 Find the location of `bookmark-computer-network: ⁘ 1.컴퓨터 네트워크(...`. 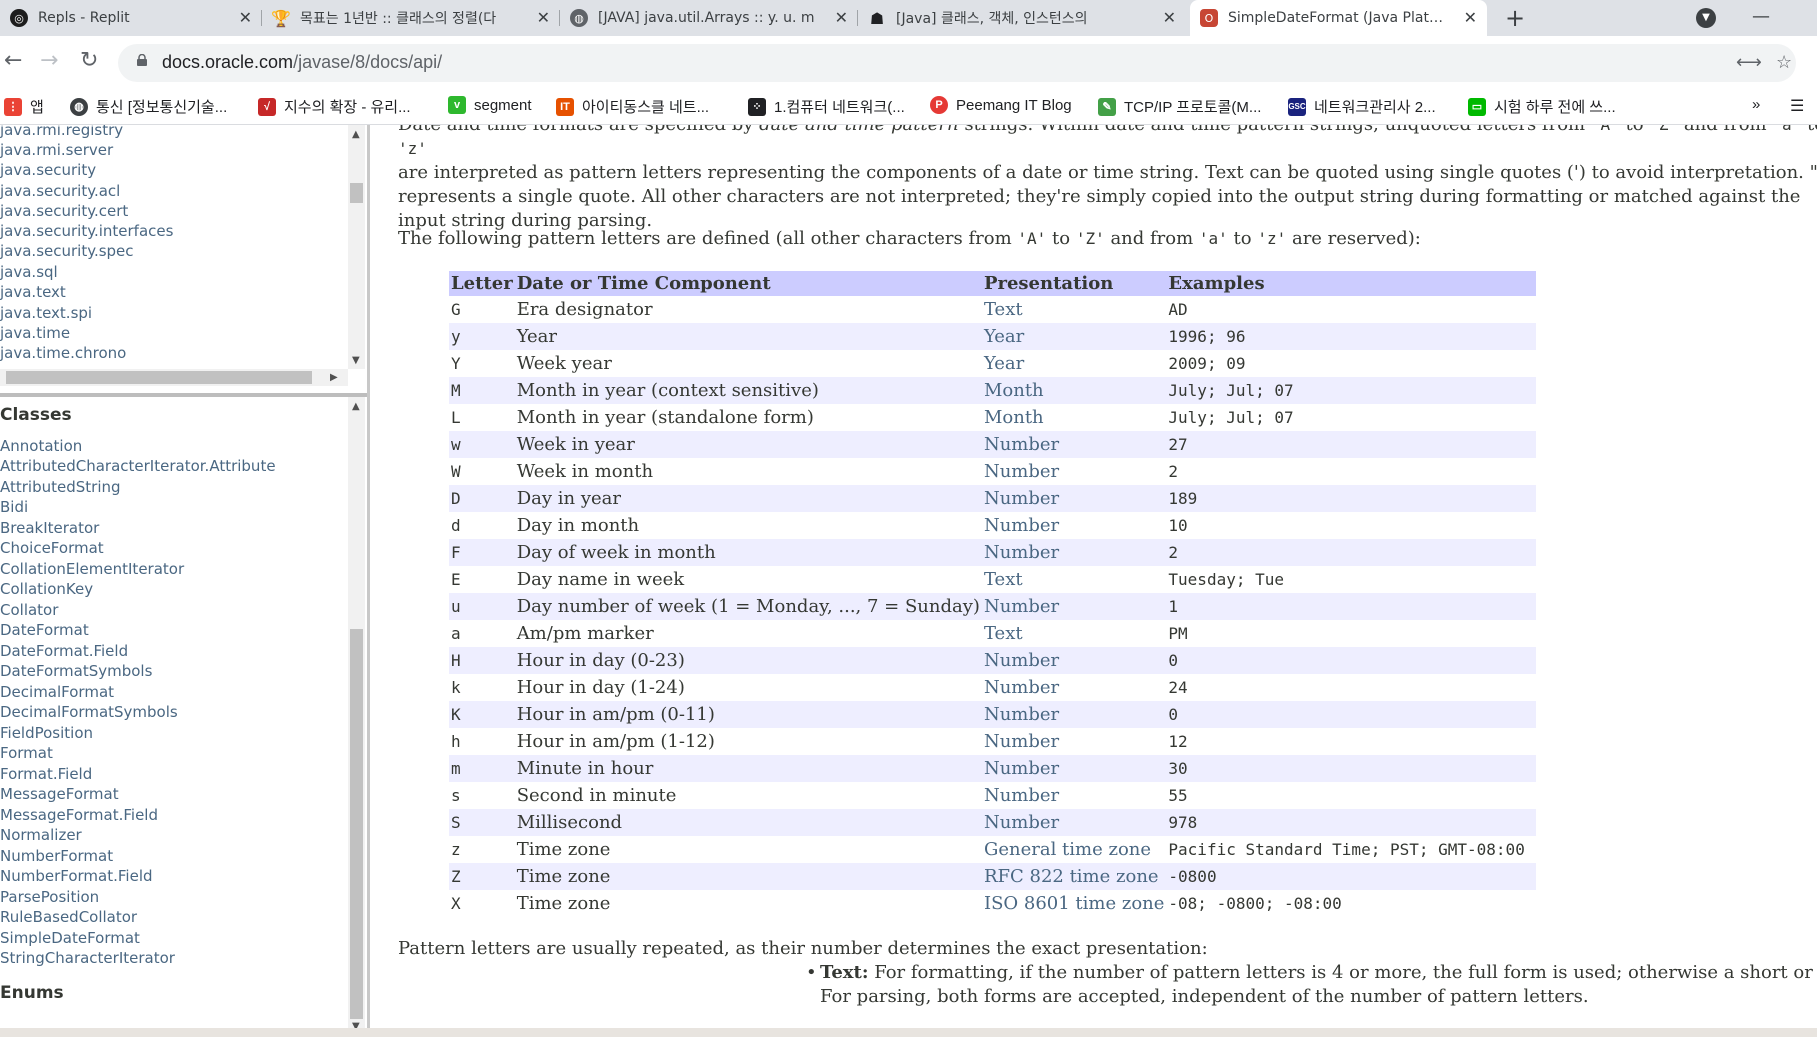

bookmark-computer-network: ⁘ 1.컴퓨터 네트워크(... is located at coordinates (826, 106).